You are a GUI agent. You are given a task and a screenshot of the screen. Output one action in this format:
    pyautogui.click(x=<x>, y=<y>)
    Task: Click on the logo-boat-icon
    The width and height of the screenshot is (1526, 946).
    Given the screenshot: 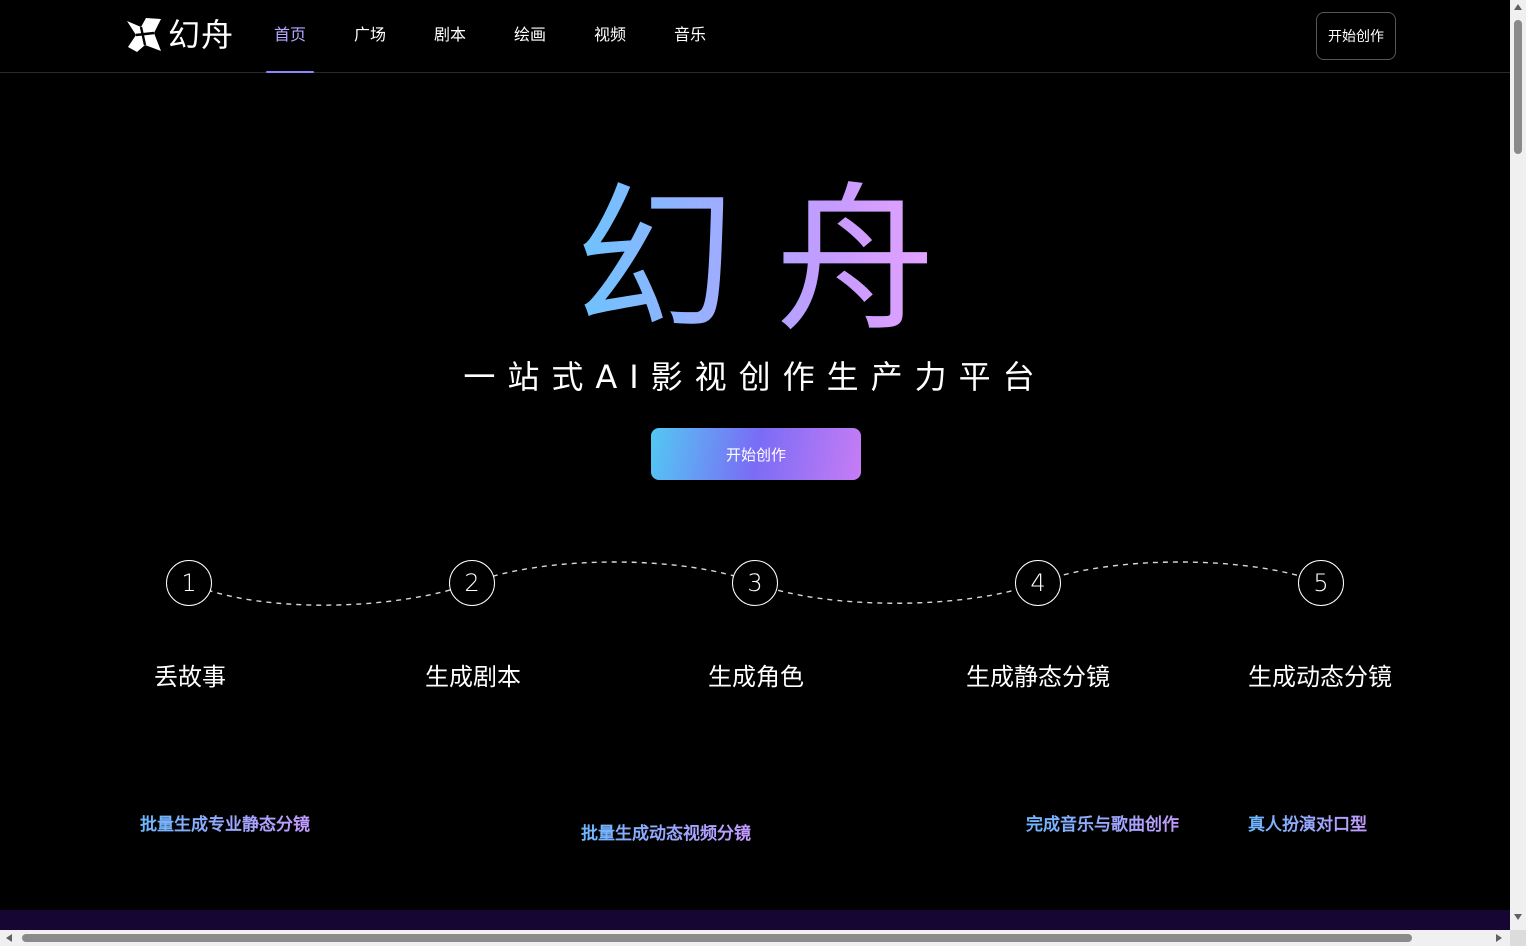 What is the action you would take?
    pyautogui.click(x=144, y=35)
    